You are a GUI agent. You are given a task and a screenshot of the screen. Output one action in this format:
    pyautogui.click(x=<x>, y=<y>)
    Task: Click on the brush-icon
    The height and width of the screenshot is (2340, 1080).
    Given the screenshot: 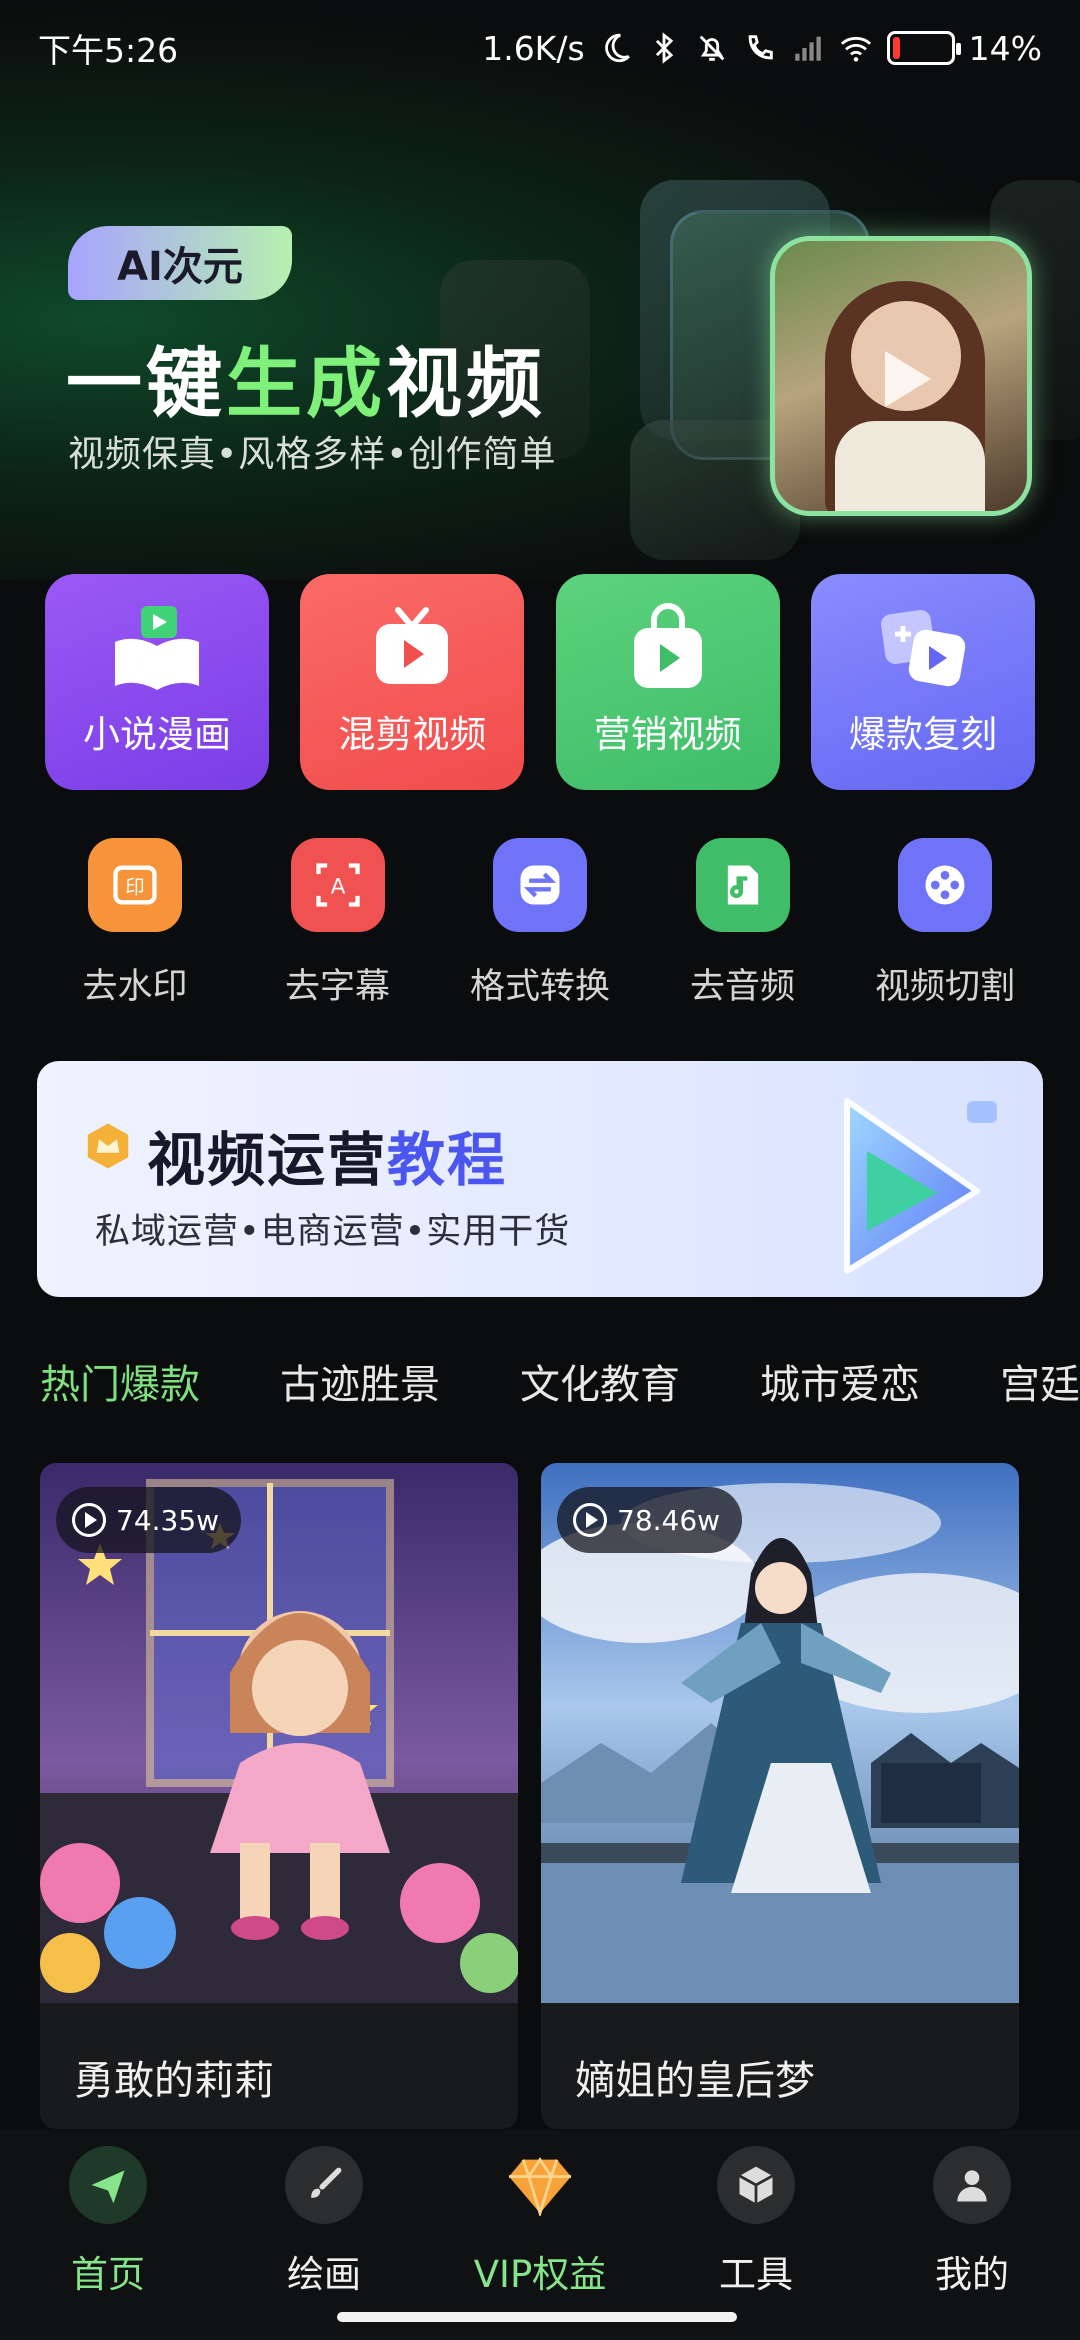 What is the action you would take?
    pyautogui.click(x=326, y=2182)
    